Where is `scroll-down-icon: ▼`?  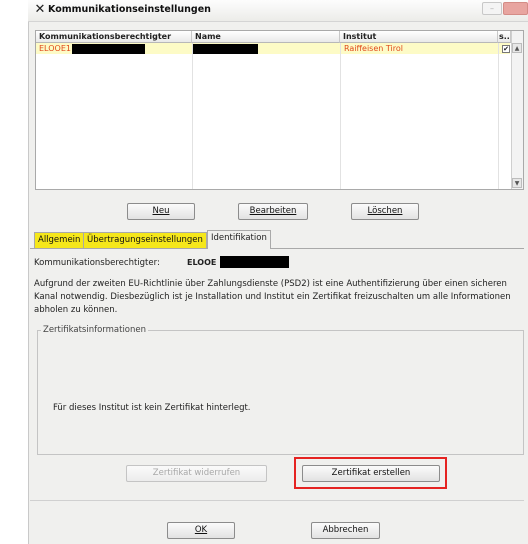 scroll-down-icon: ▼ is located at coordinates (517, 183).